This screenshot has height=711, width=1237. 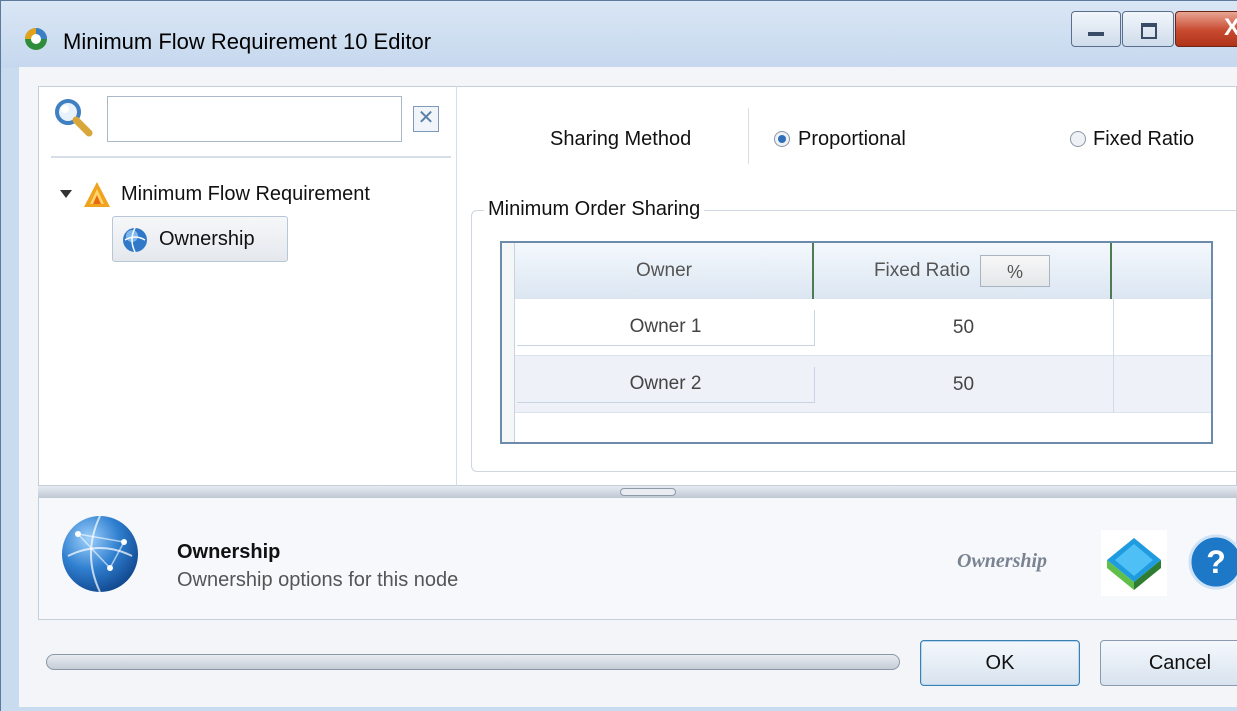 I want to click on tree-expand-arrow-icon, so click(x=66, y=194).